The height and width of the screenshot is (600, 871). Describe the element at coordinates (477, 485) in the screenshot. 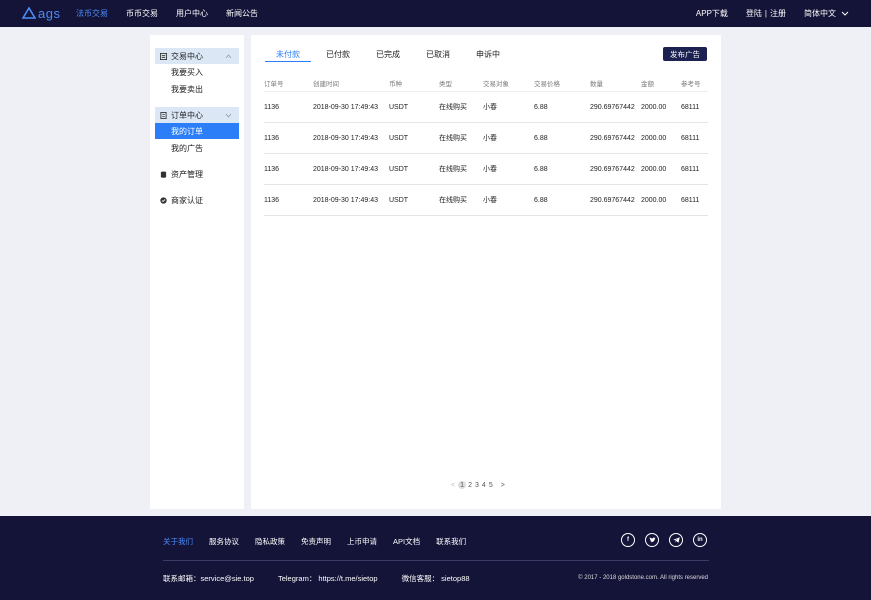

I see `pagination-page: 3` at that location.